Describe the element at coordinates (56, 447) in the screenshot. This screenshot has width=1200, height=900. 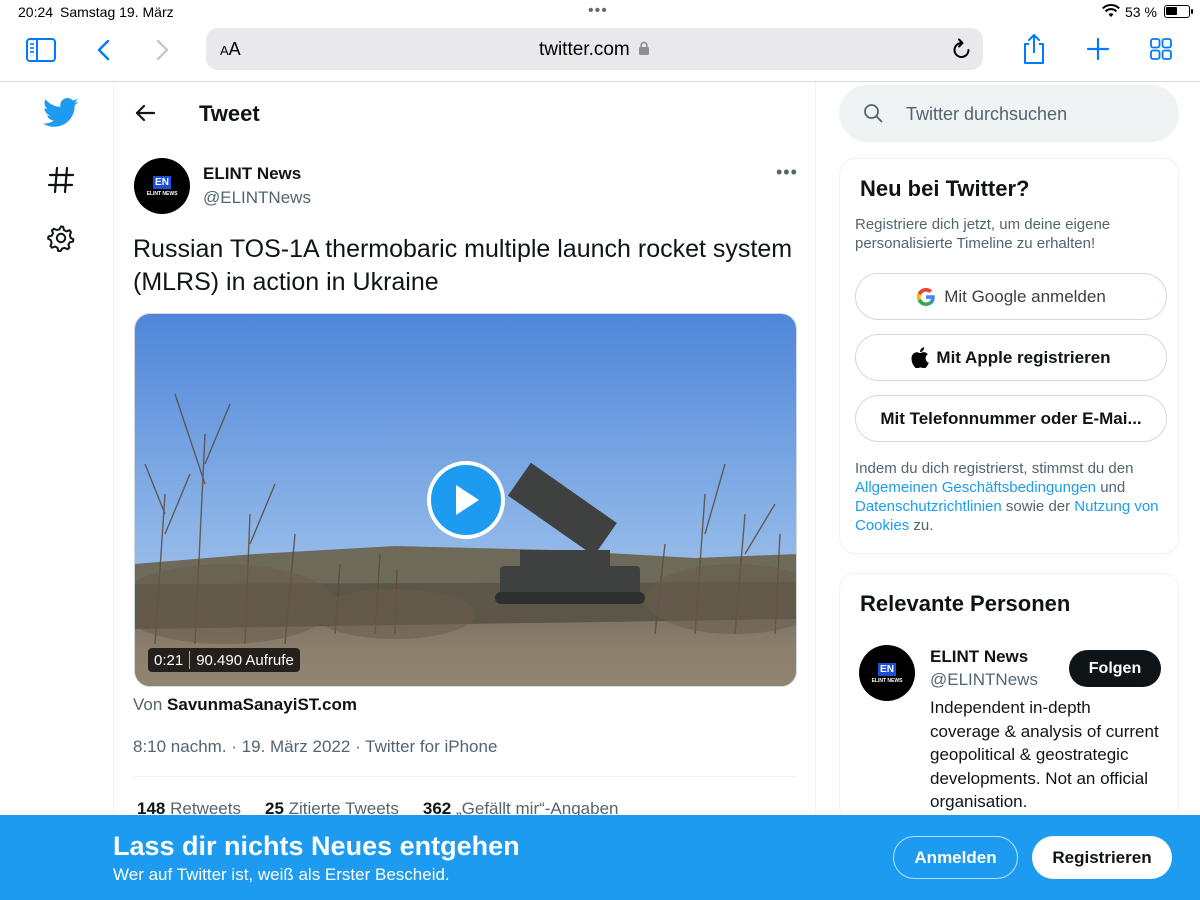
I see `left-navigation` at that location.